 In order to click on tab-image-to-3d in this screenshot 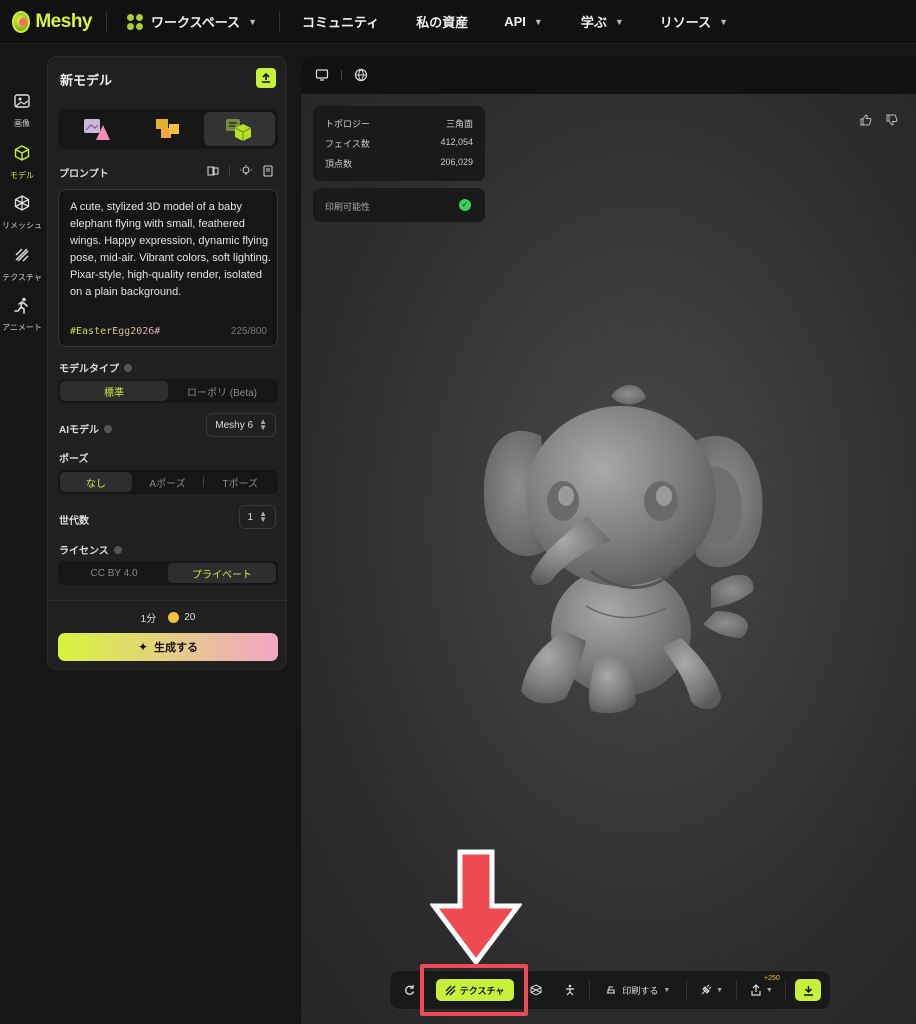, I will do `click(96, 129)`.